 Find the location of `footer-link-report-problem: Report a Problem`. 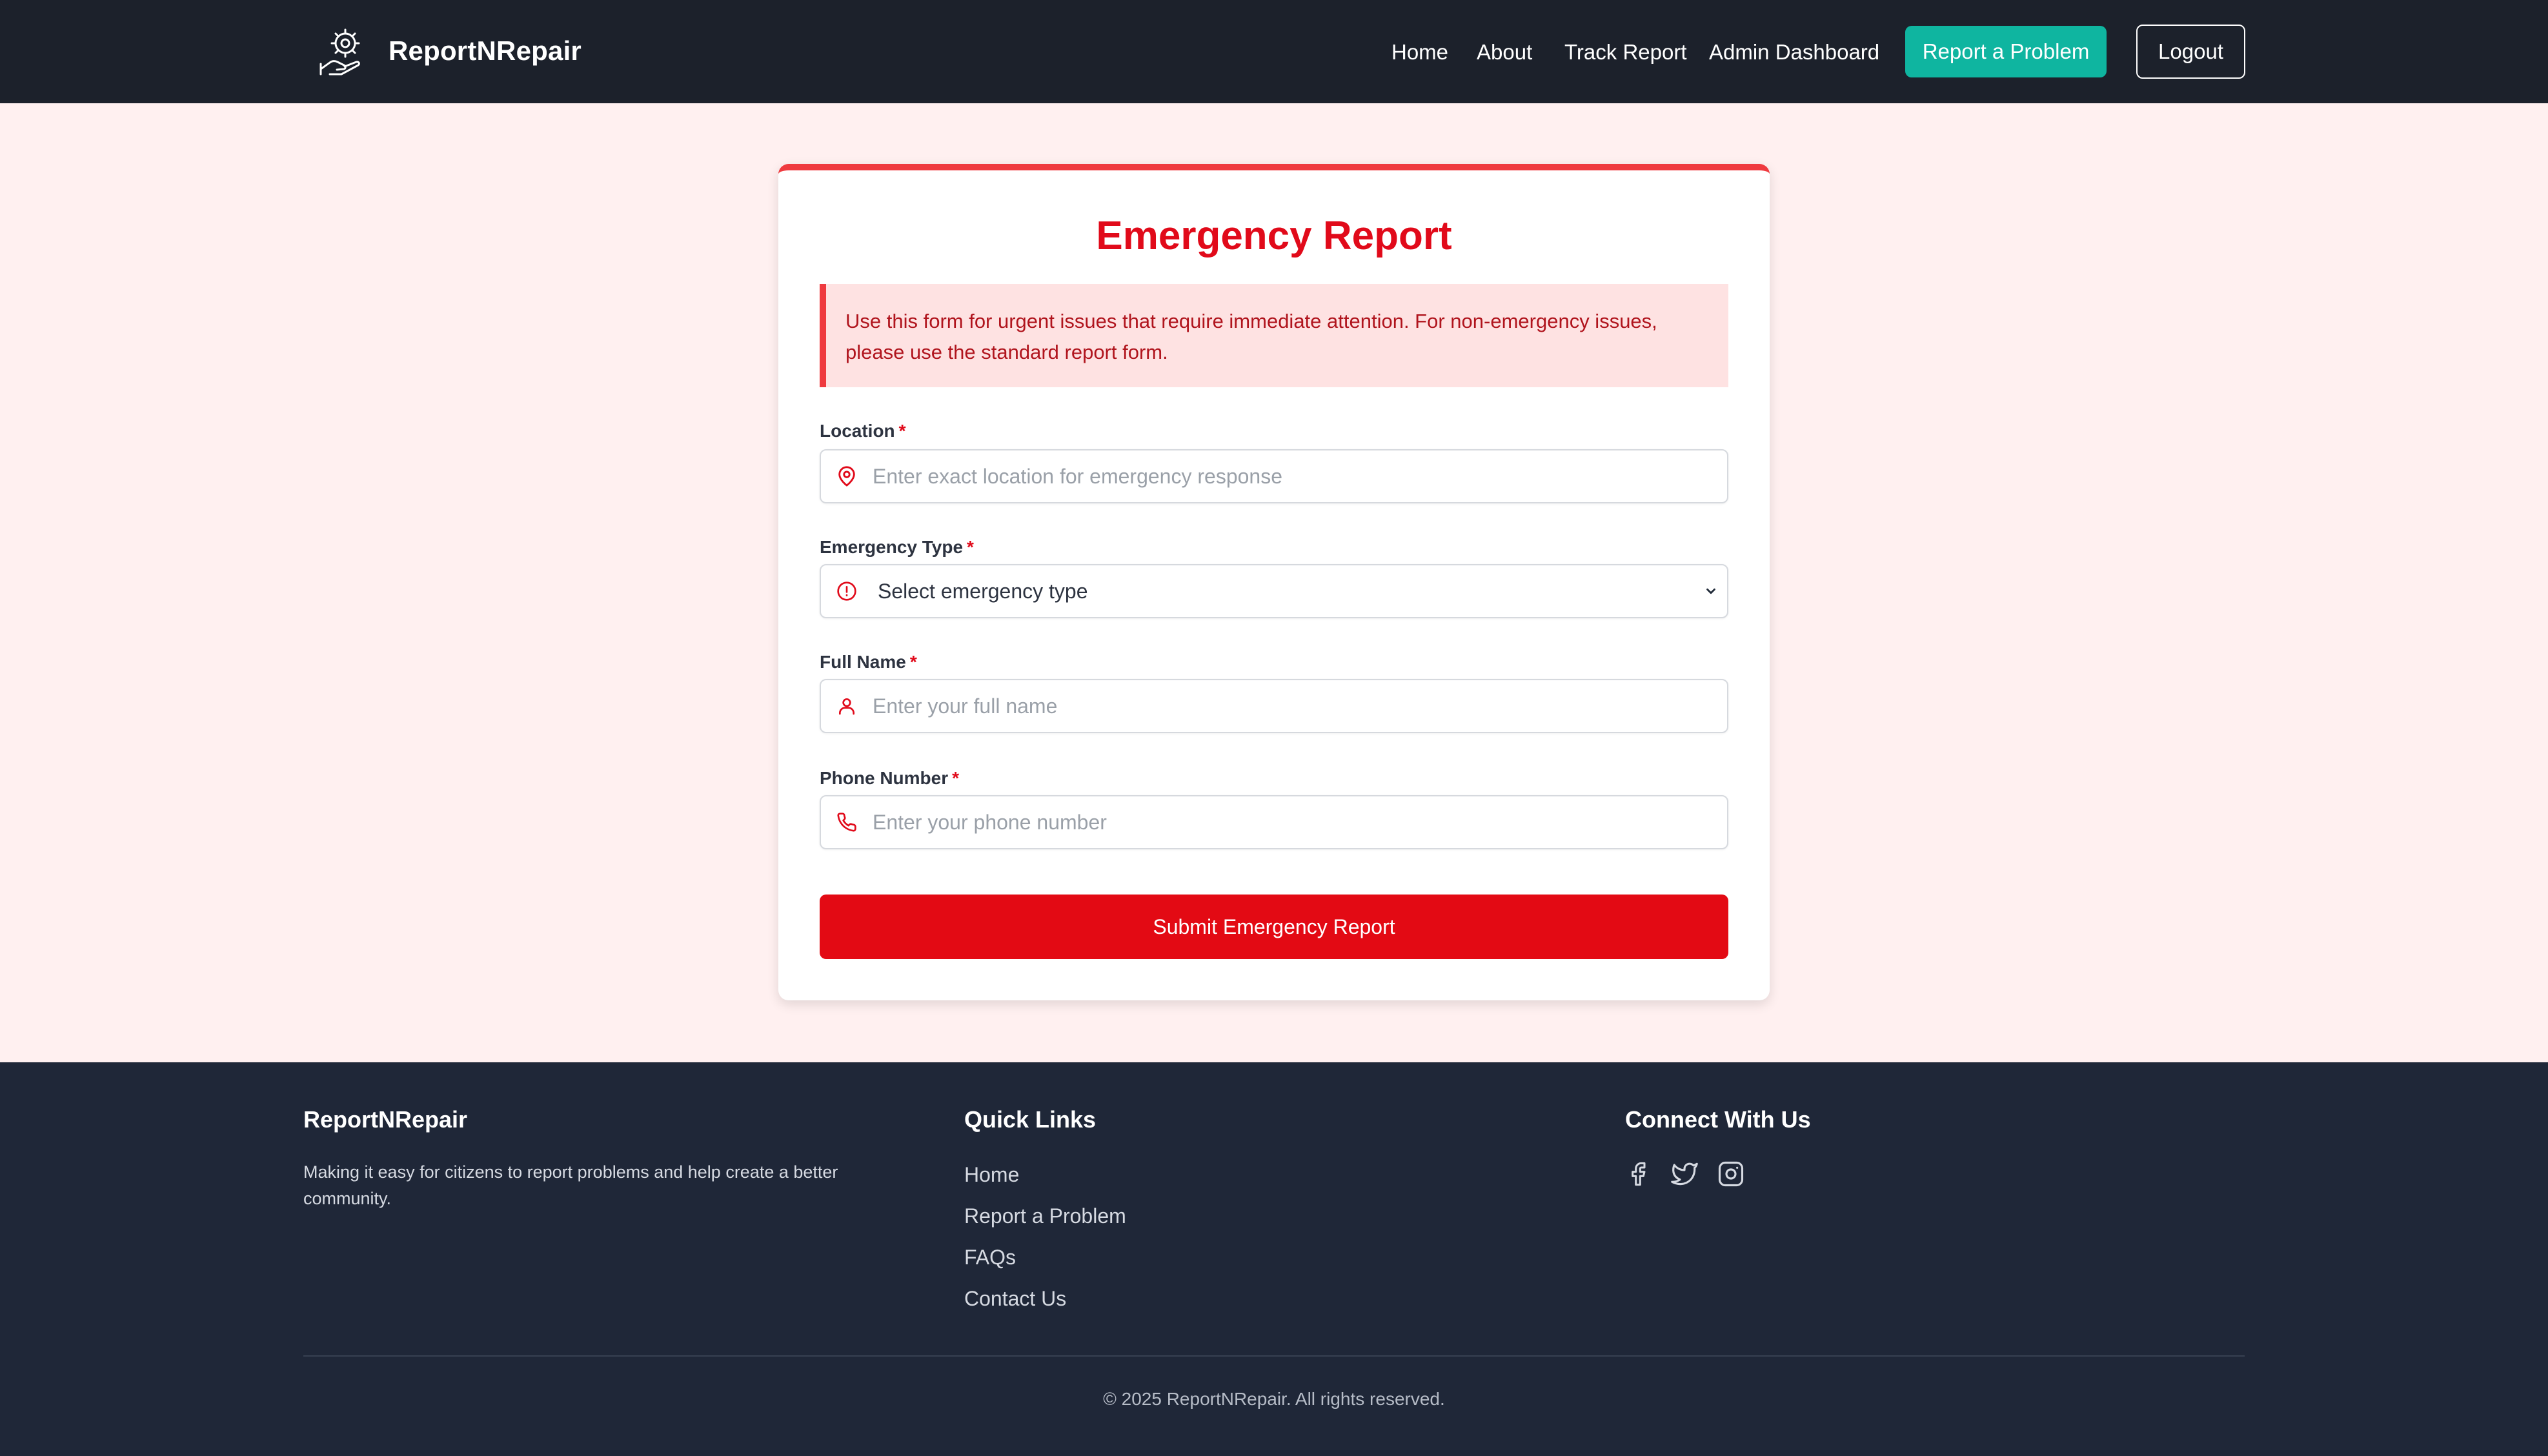

footer-link-report-problem: Report a Problem is located at coordinates (1045, 1216).